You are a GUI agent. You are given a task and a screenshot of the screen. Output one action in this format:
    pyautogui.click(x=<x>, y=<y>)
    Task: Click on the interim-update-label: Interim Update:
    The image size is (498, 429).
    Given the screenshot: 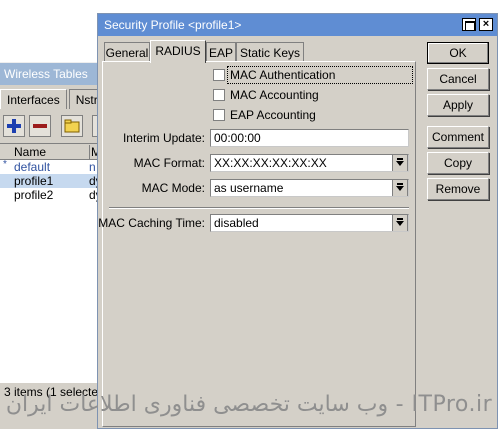 What is the action you would take?
    pyautogui.click(x=163, y=138)
    